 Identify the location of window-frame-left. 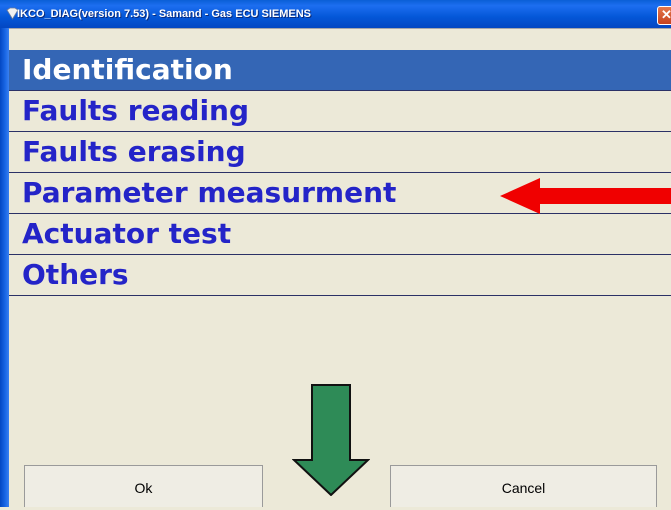
(4, 267).